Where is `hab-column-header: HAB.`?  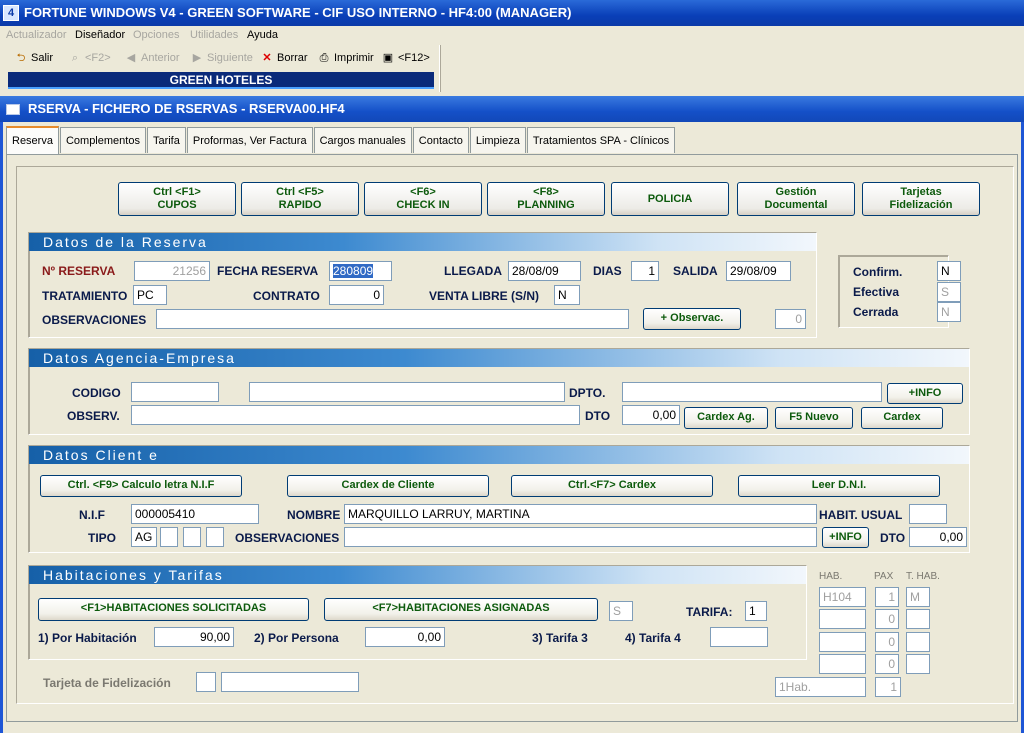 hab-column-header: HAB. is located at coordinates (831, 576).